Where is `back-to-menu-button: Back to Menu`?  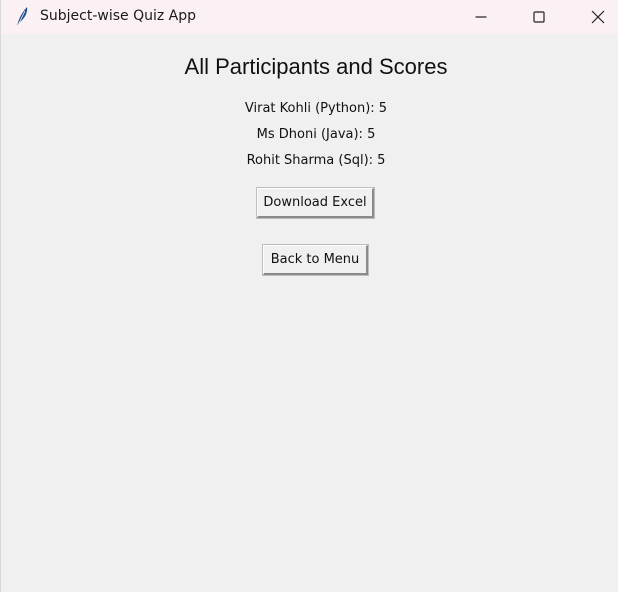
back-to-menu-button: Back to Menu is located at coordinates (315, 260).